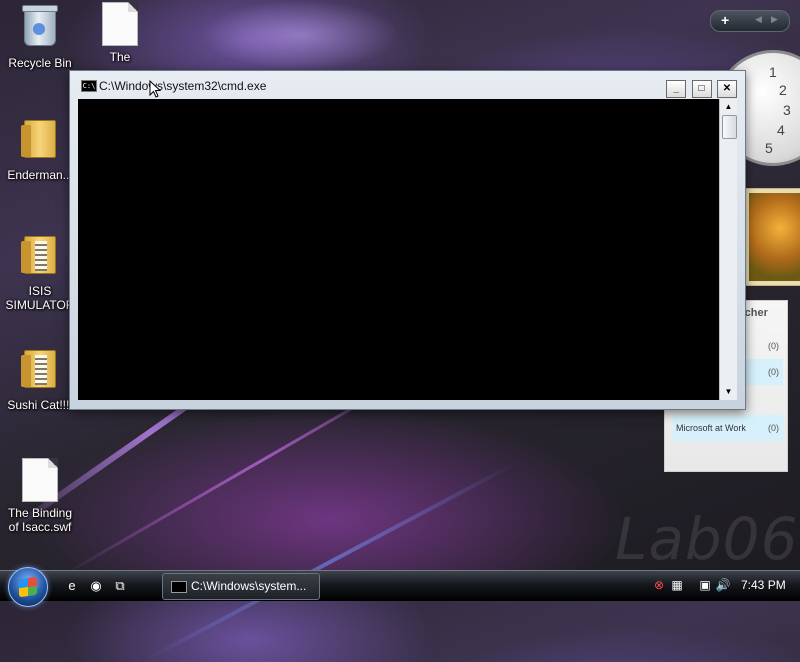 The image size is (800, 662). I want to click on window-titlebar: C:\ C:\Windows\system32\cmd.exe _ □ ✕, so click(407, 86).